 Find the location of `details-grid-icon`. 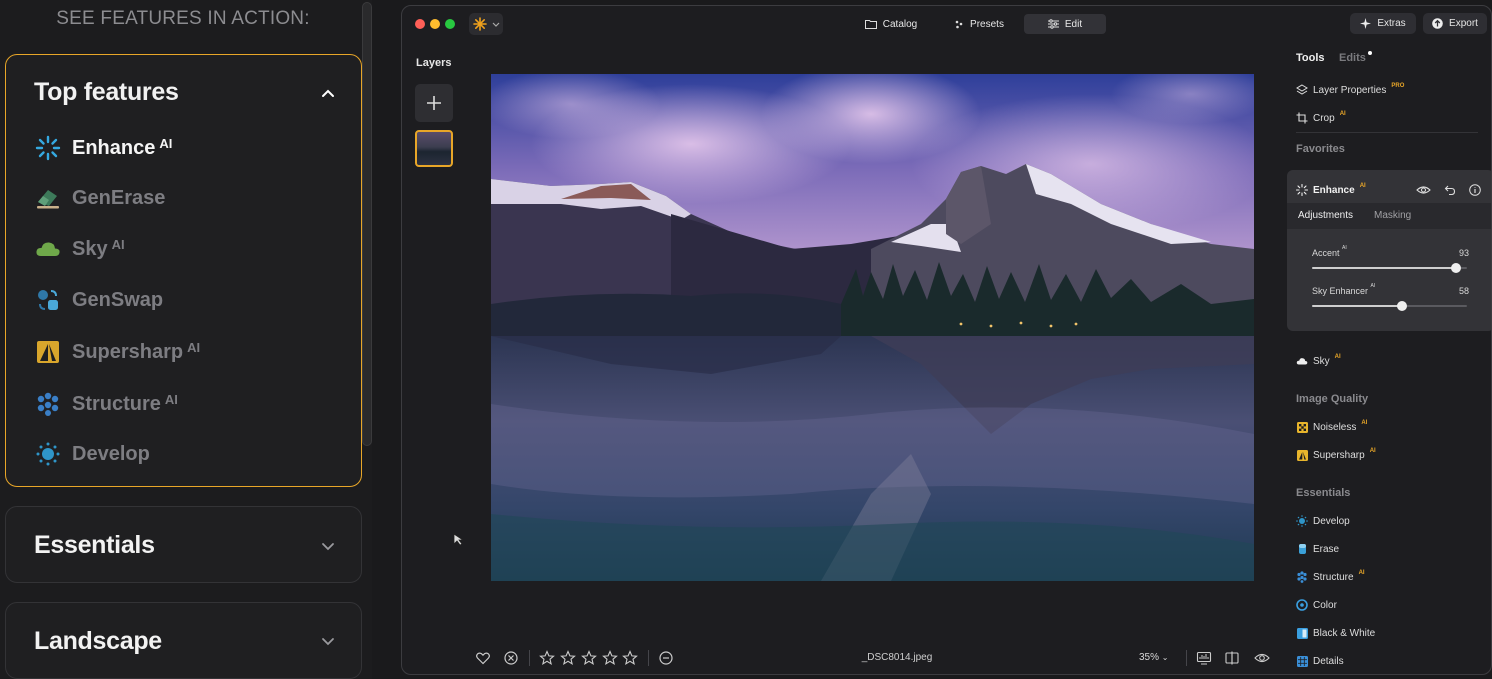

details-grid-icon is located at coordinates (1302, 661).